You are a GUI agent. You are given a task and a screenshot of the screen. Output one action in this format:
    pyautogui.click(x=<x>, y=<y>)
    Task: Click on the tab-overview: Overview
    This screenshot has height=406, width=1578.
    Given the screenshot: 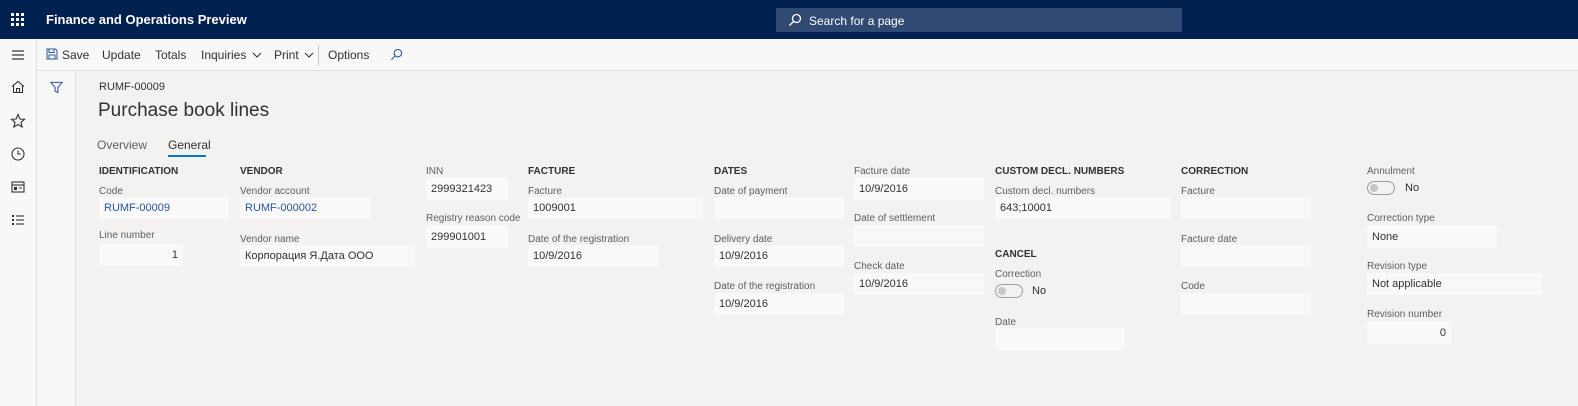 What is the action you would take?
    pyautogui.click(x=122, y=145)
    